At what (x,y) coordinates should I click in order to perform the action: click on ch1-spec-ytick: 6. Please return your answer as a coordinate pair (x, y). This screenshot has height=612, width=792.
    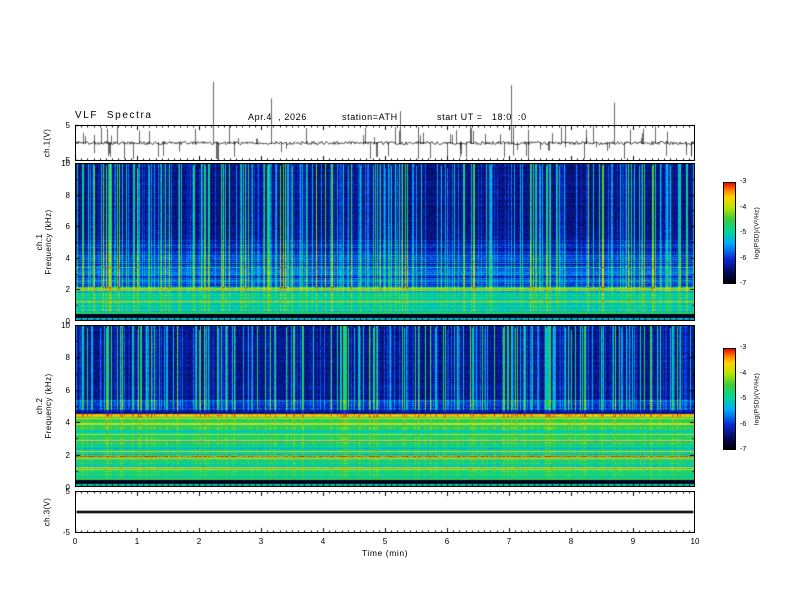
    Looking at the image, I should click on (67, 226).